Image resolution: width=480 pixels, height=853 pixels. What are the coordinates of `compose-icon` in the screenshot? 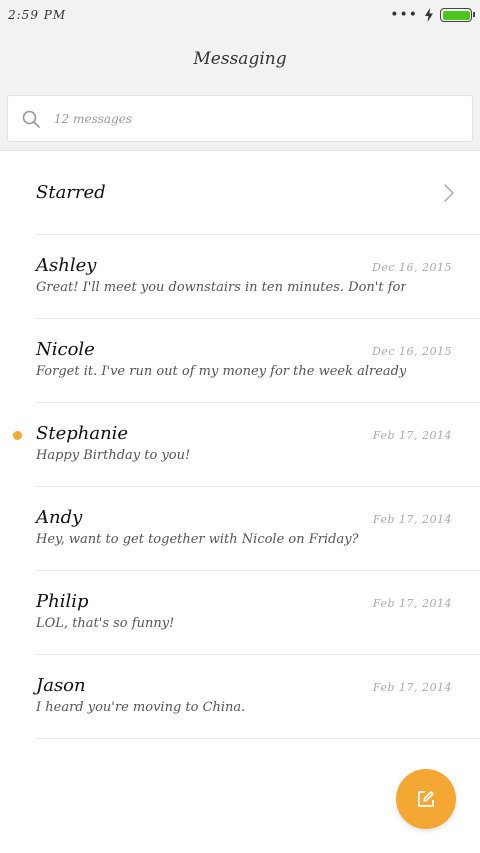 It's located at (426, 799).